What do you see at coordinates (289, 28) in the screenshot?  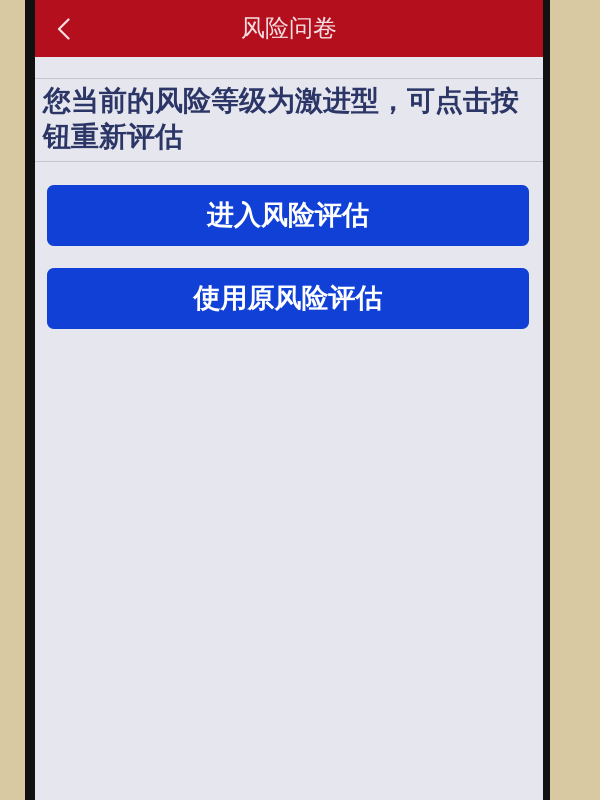 I see `page-title: 风险问卷` at bounding box center [289, 28].